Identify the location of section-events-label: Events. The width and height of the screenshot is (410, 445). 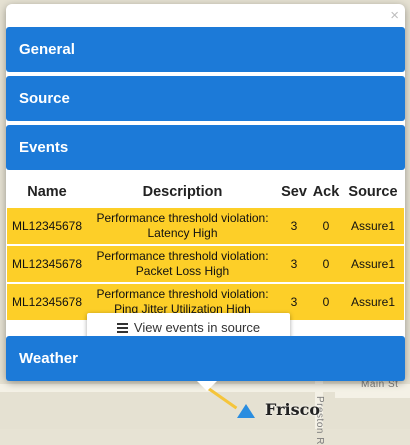
(44, 147).